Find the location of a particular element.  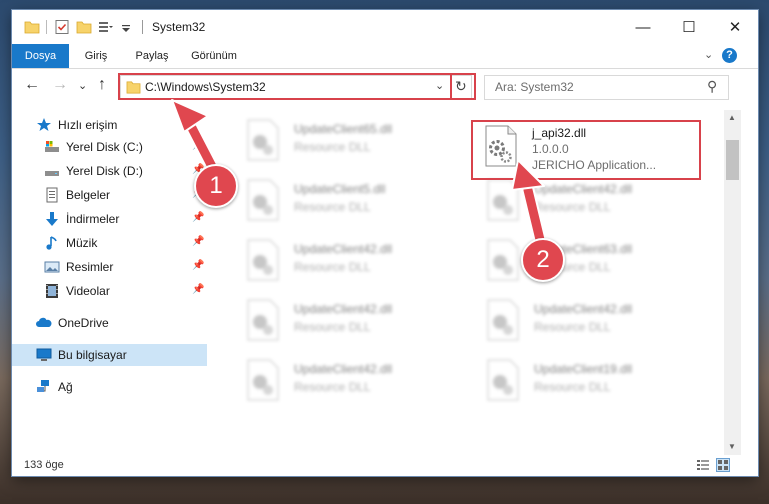

tab-home: Giriş is located at coordinates (96, 56).